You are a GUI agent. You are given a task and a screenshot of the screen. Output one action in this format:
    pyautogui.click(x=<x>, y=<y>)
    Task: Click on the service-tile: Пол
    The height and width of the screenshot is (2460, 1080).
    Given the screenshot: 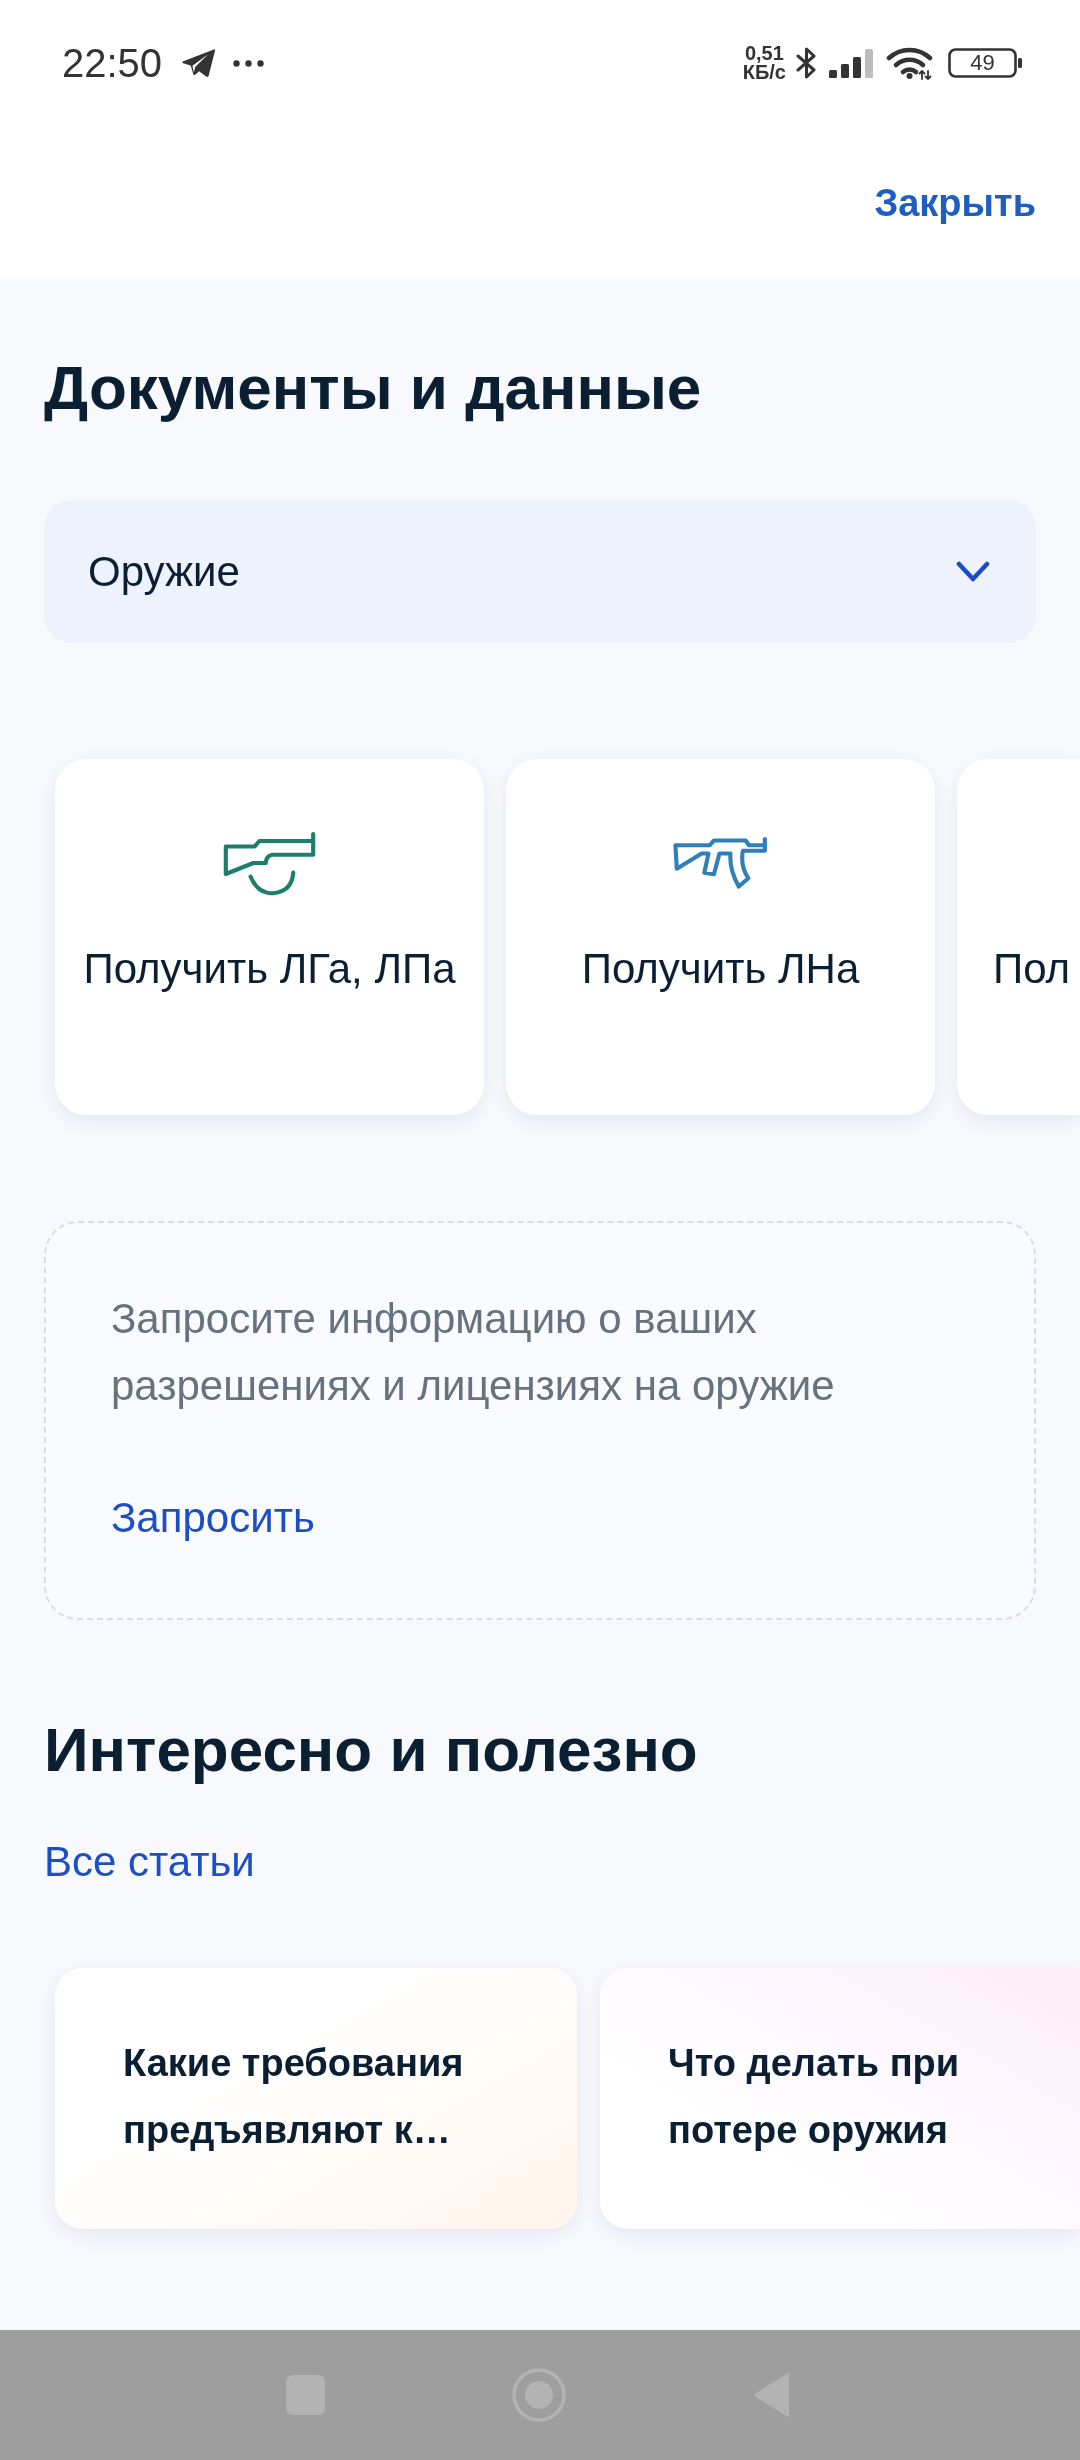 What is the action you would take?
    pyautogui.click(x=1018, y=937)
    